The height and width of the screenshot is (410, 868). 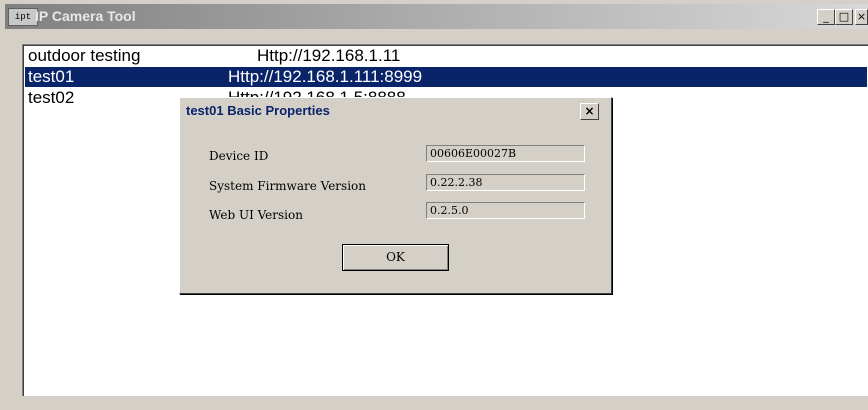 What do you see at coordinates (826, 17) in the screenshot?
I see `minimize-button: _` at bounding box center [826, 17].